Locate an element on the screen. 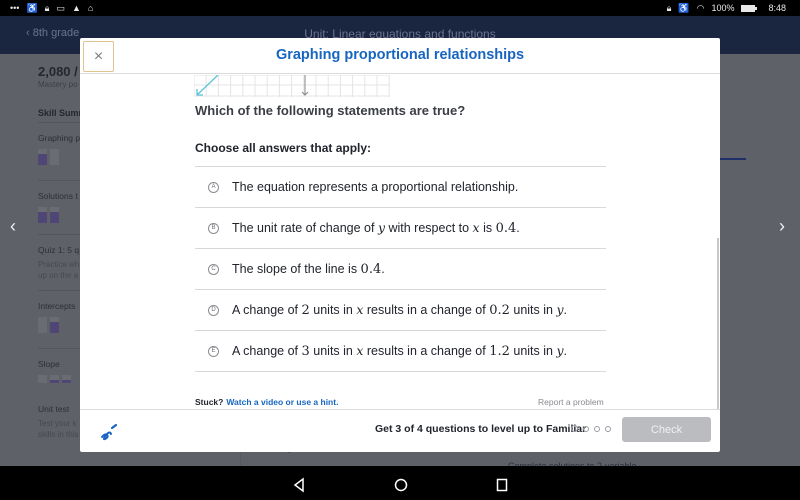 The width and height of the screenshot is (800, 500). report-problem-link: Report a problem is located at coordinates (571, 402).